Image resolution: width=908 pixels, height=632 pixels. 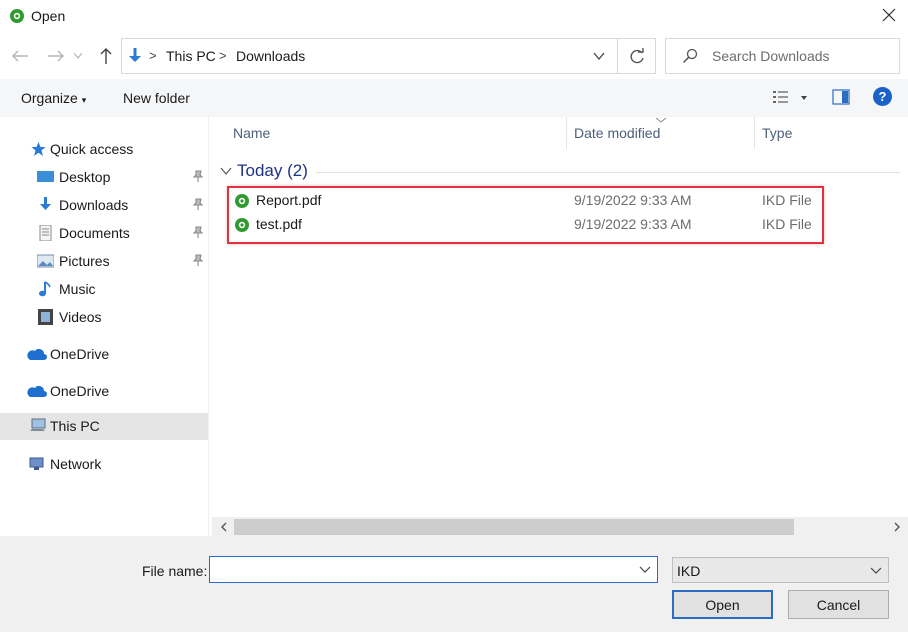 I want to click on breadcrumb-this-pc: This PC, so click(x=191, y=56).